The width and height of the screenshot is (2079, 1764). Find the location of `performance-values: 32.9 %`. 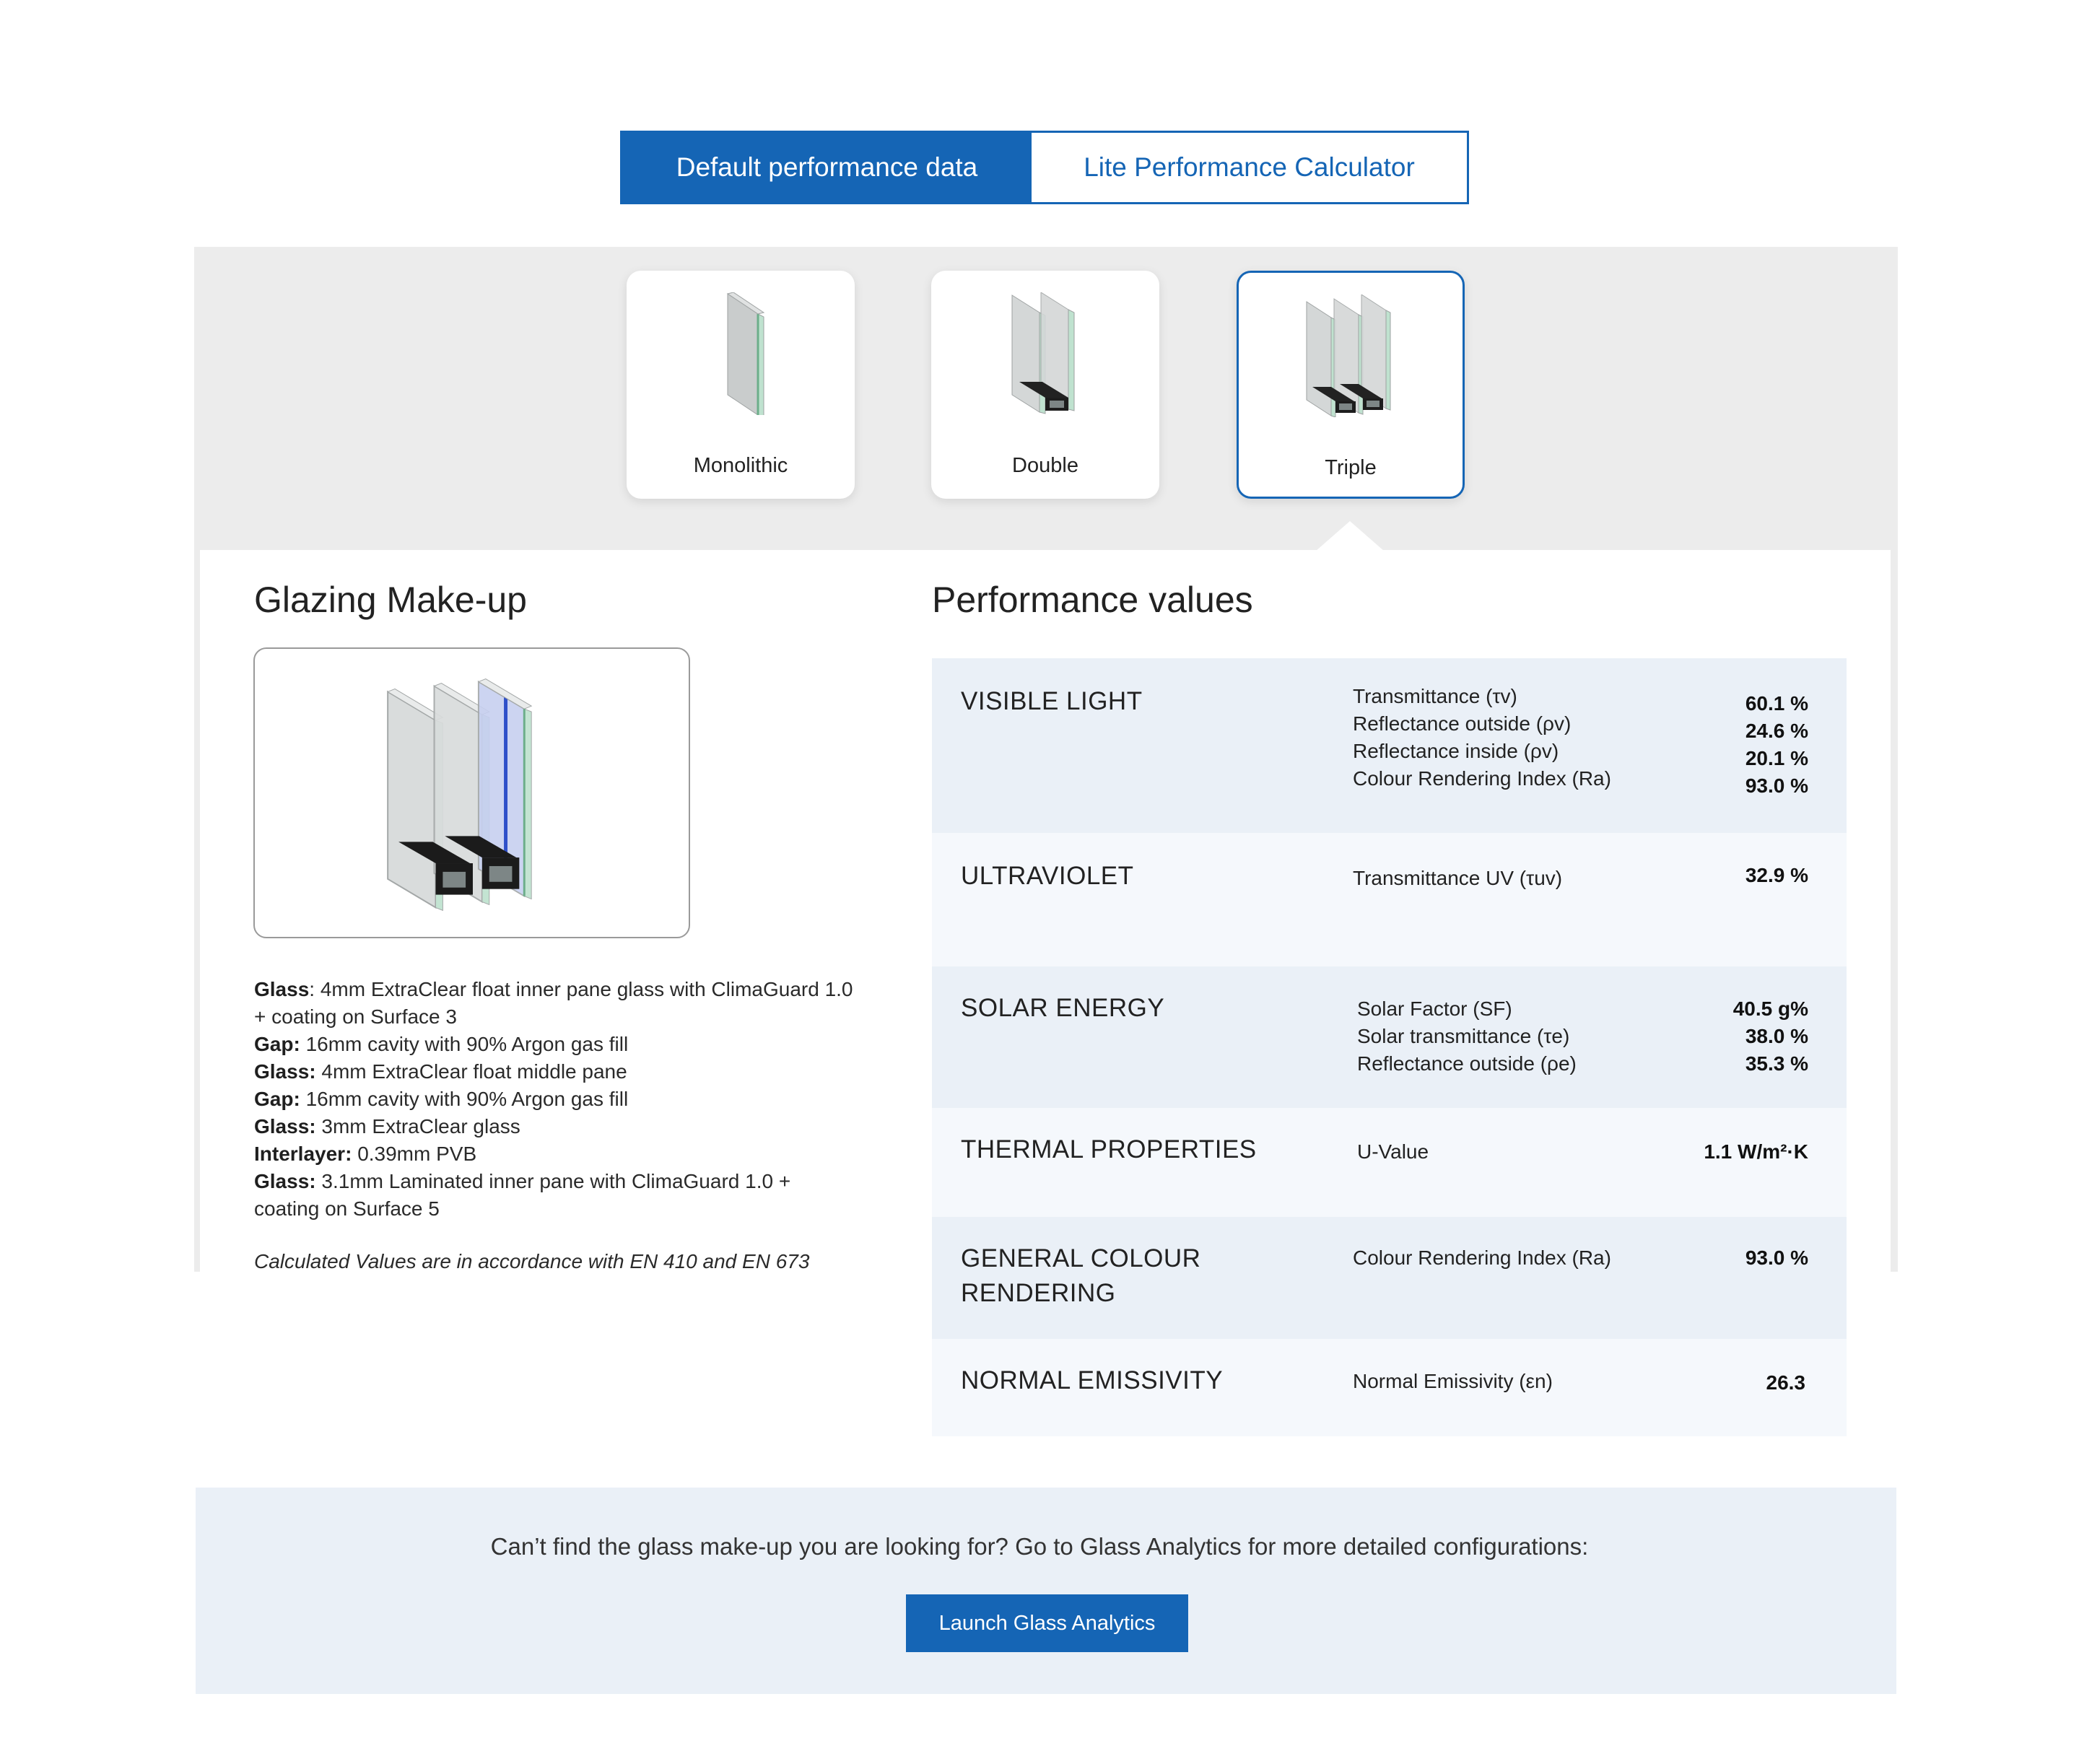

performance-values: 32.9 % is located at coordinates (1776, 875).